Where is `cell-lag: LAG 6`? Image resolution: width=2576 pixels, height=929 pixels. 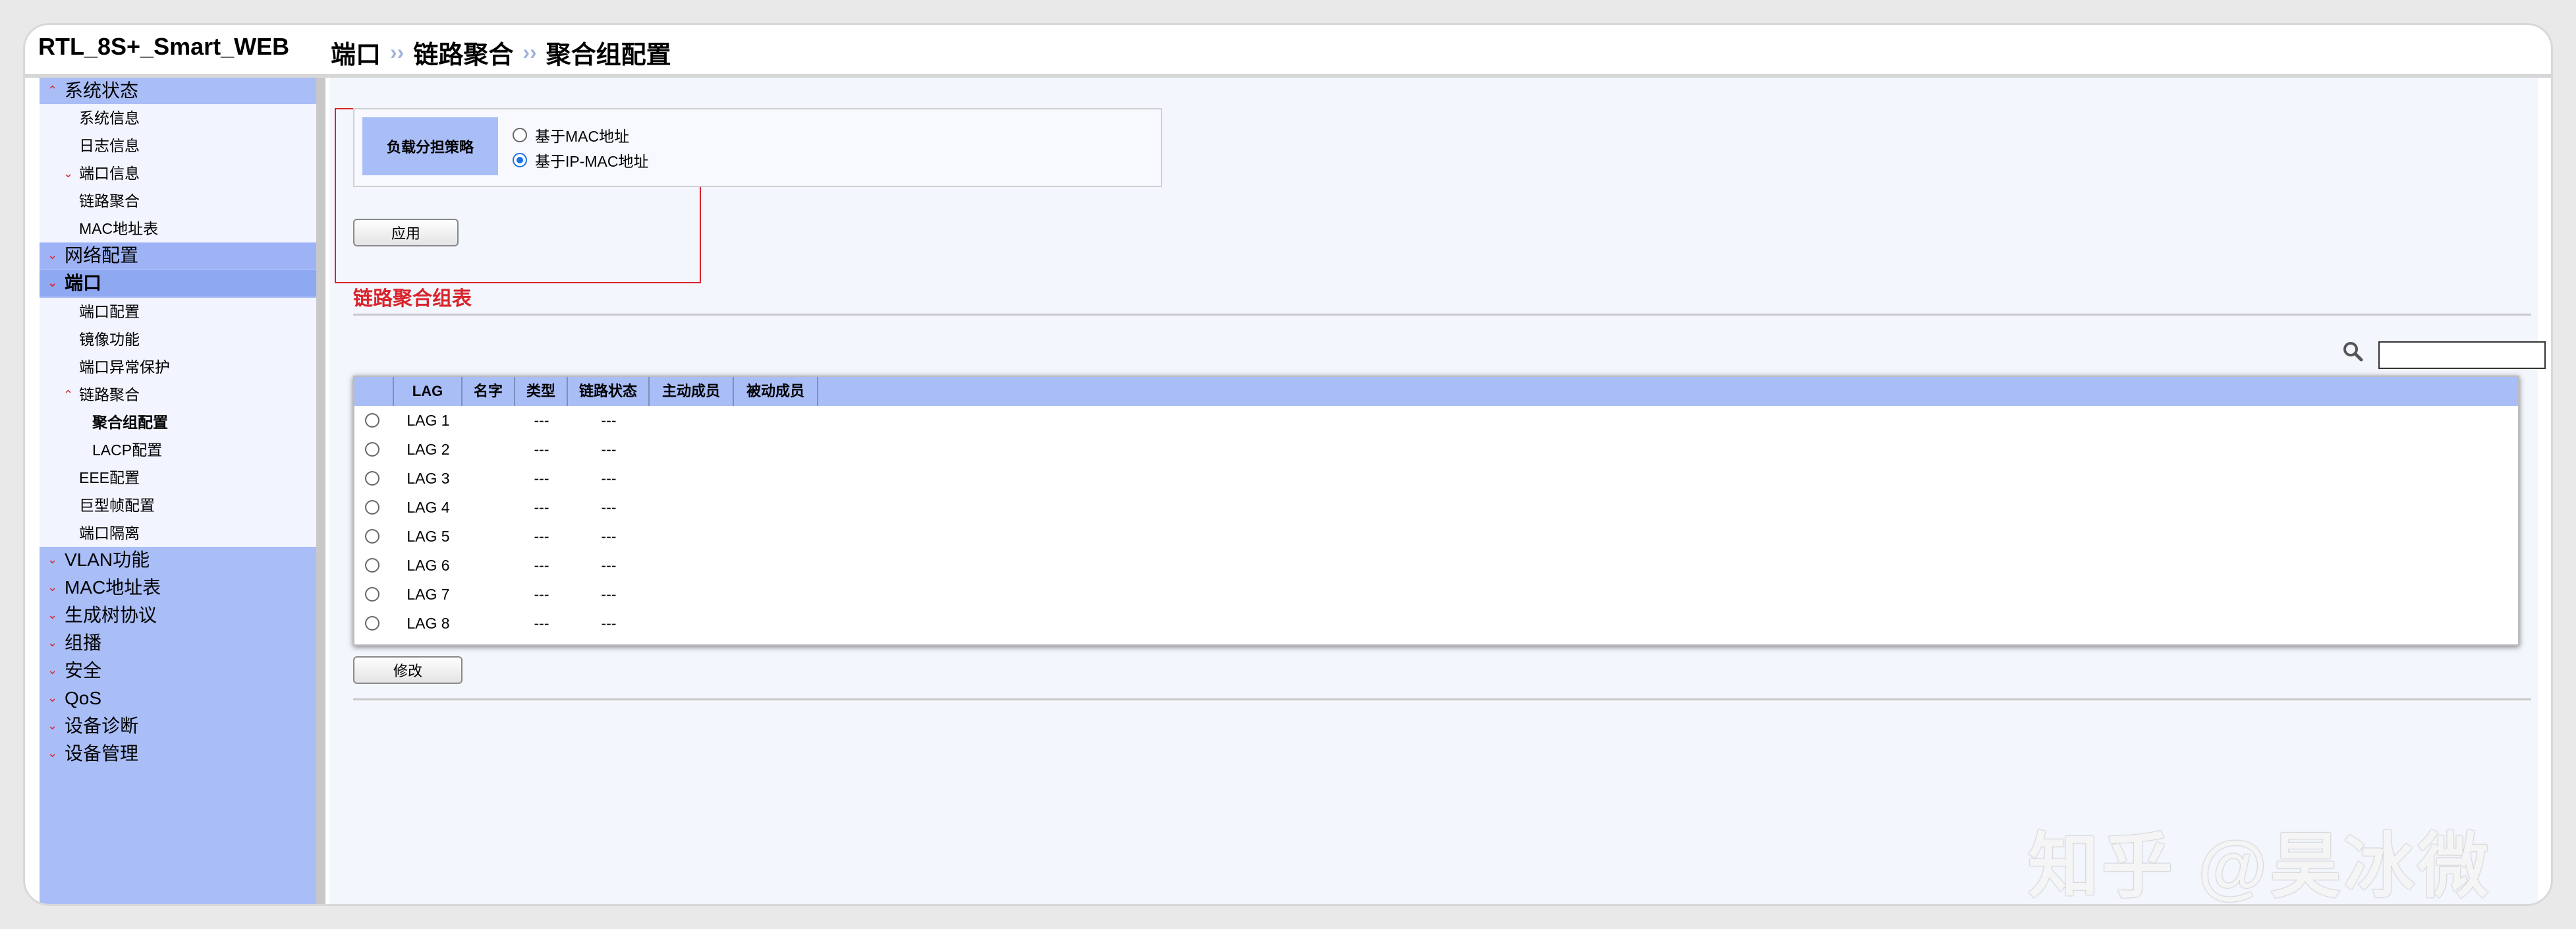 cell-lag: LAG 6 is located at coordinates (428, 565).